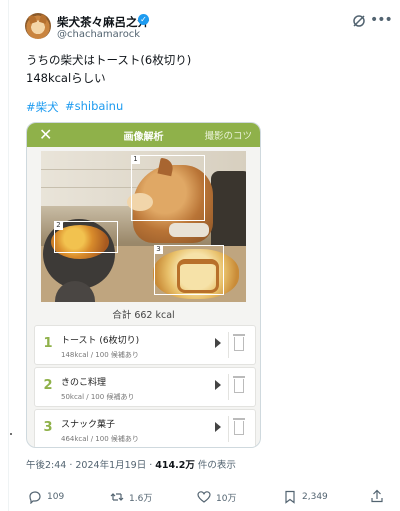 This screenshot has width=400, height=511. I want to click on author-name: 柴犬茶々麻呂之介, so click(103, 22).